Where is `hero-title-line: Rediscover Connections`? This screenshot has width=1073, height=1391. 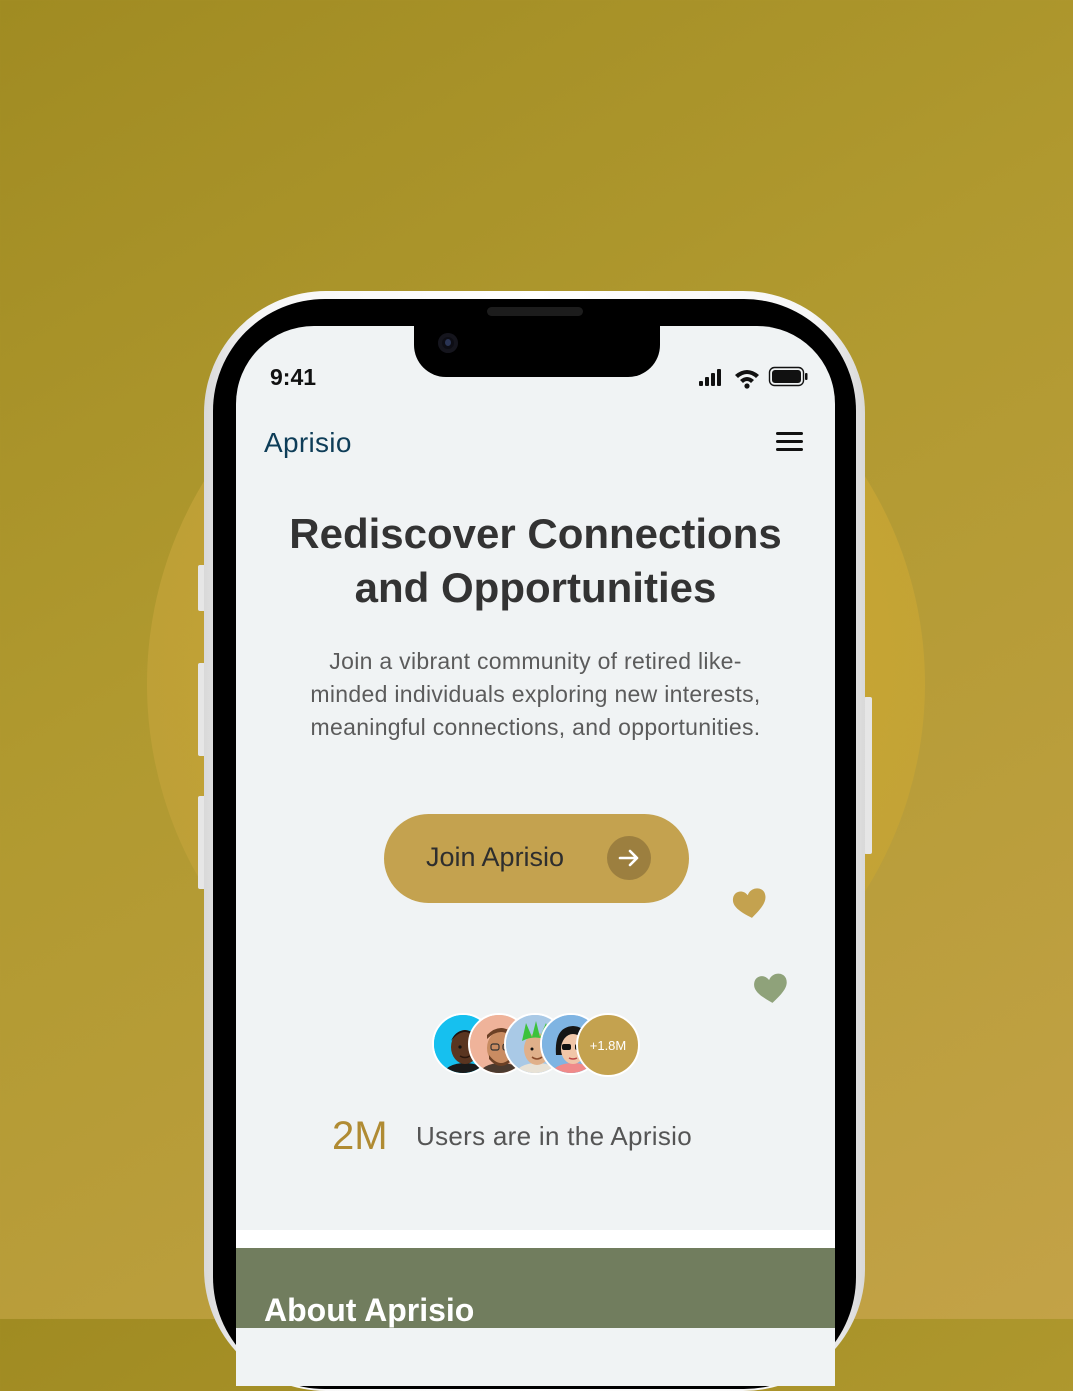
hero-title-line: Rediscover Connections is located at coordinates (535, 533).